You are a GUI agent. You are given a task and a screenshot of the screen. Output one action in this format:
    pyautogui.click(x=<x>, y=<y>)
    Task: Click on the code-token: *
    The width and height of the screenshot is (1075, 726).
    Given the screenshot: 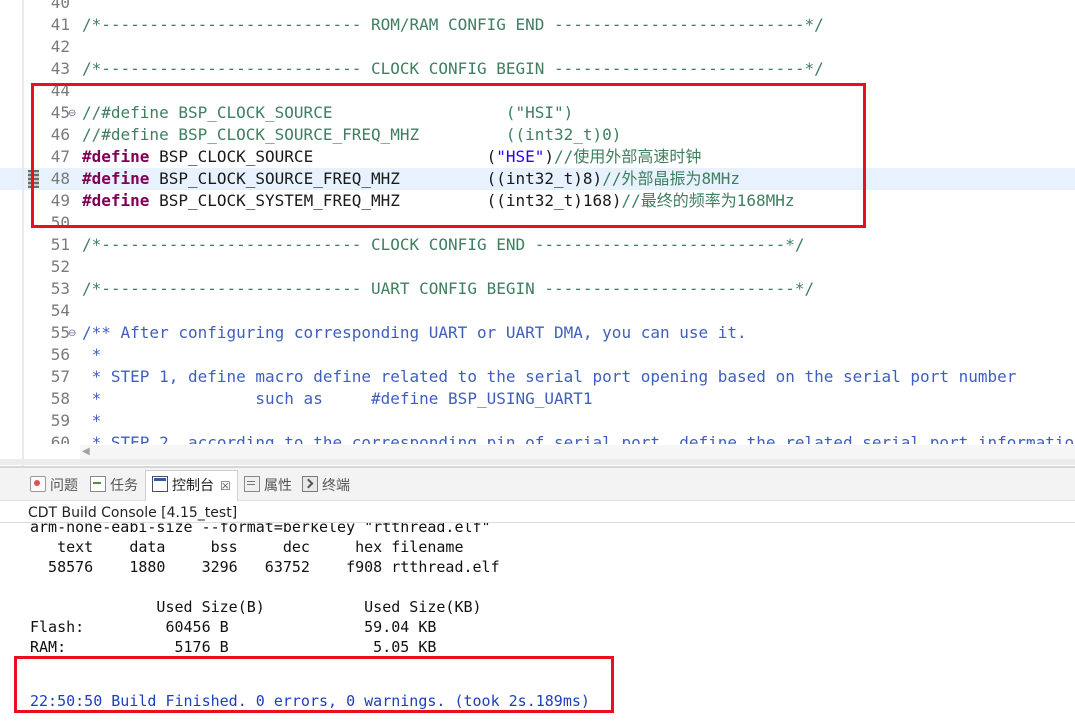 What is the action you would take?
    pyautogui.click(x=92, y=420)
    